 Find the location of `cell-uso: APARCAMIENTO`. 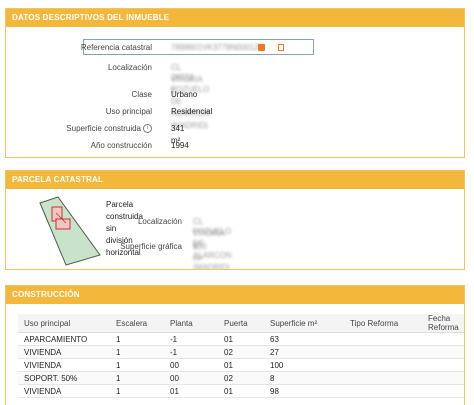

cell-uso: APARCAMIENTO is located at coordinates (64, 339).